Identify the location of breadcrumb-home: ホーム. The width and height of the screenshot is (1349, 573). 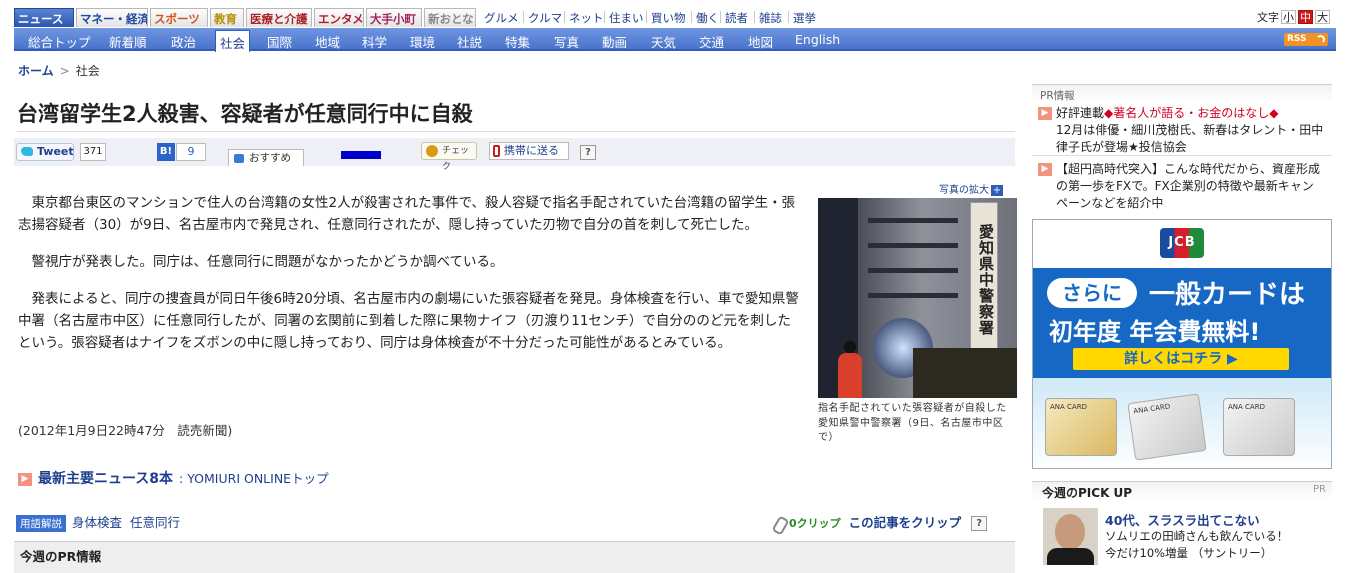
(36, 71).